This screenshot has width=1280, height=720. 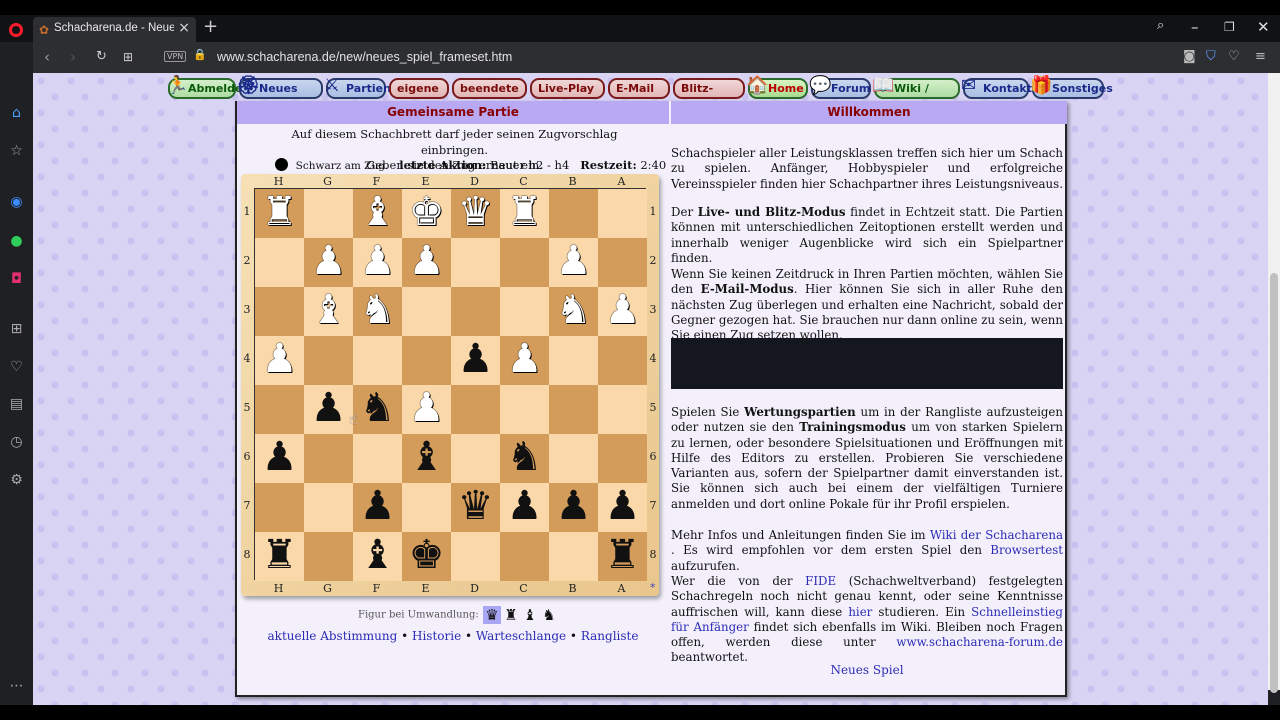 What do you see at coordinates (208, 87) in the screenshot?
I see `menu-button-abmelden: 🏃 Abmelden` at bounding box center [208, 87].